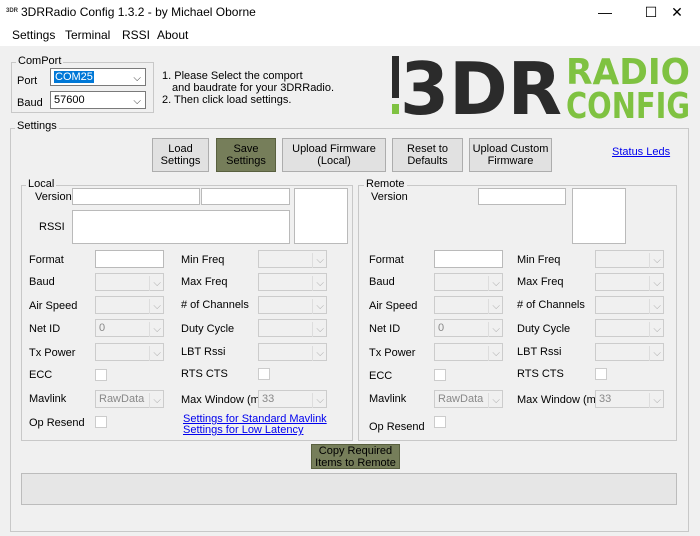 This screenshot has width=700, height=536. What do you see at coordinates (542, 89) in the screenshot?
I see `3dr-radio-config-logo: 3DR RADIO CONFIG` at bounding box center [542, 89].